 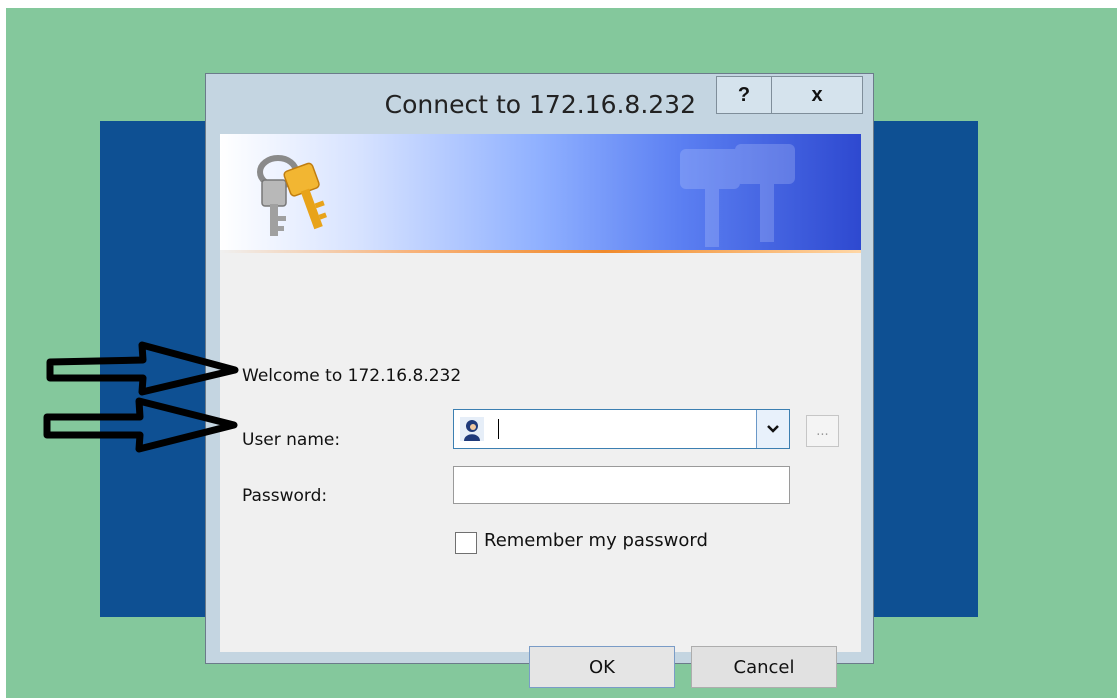 I want to click on password-label: Password:, so click(x=285, y=496).